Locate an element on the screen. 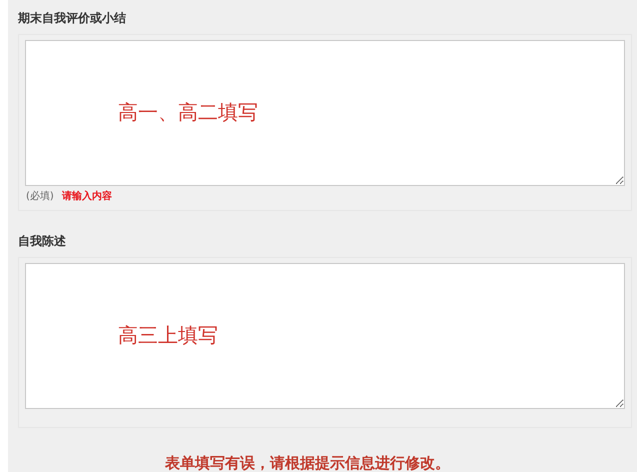 This screenshot has width=637, height=472. required-note: (必填) is located at coordinates (40, 197).